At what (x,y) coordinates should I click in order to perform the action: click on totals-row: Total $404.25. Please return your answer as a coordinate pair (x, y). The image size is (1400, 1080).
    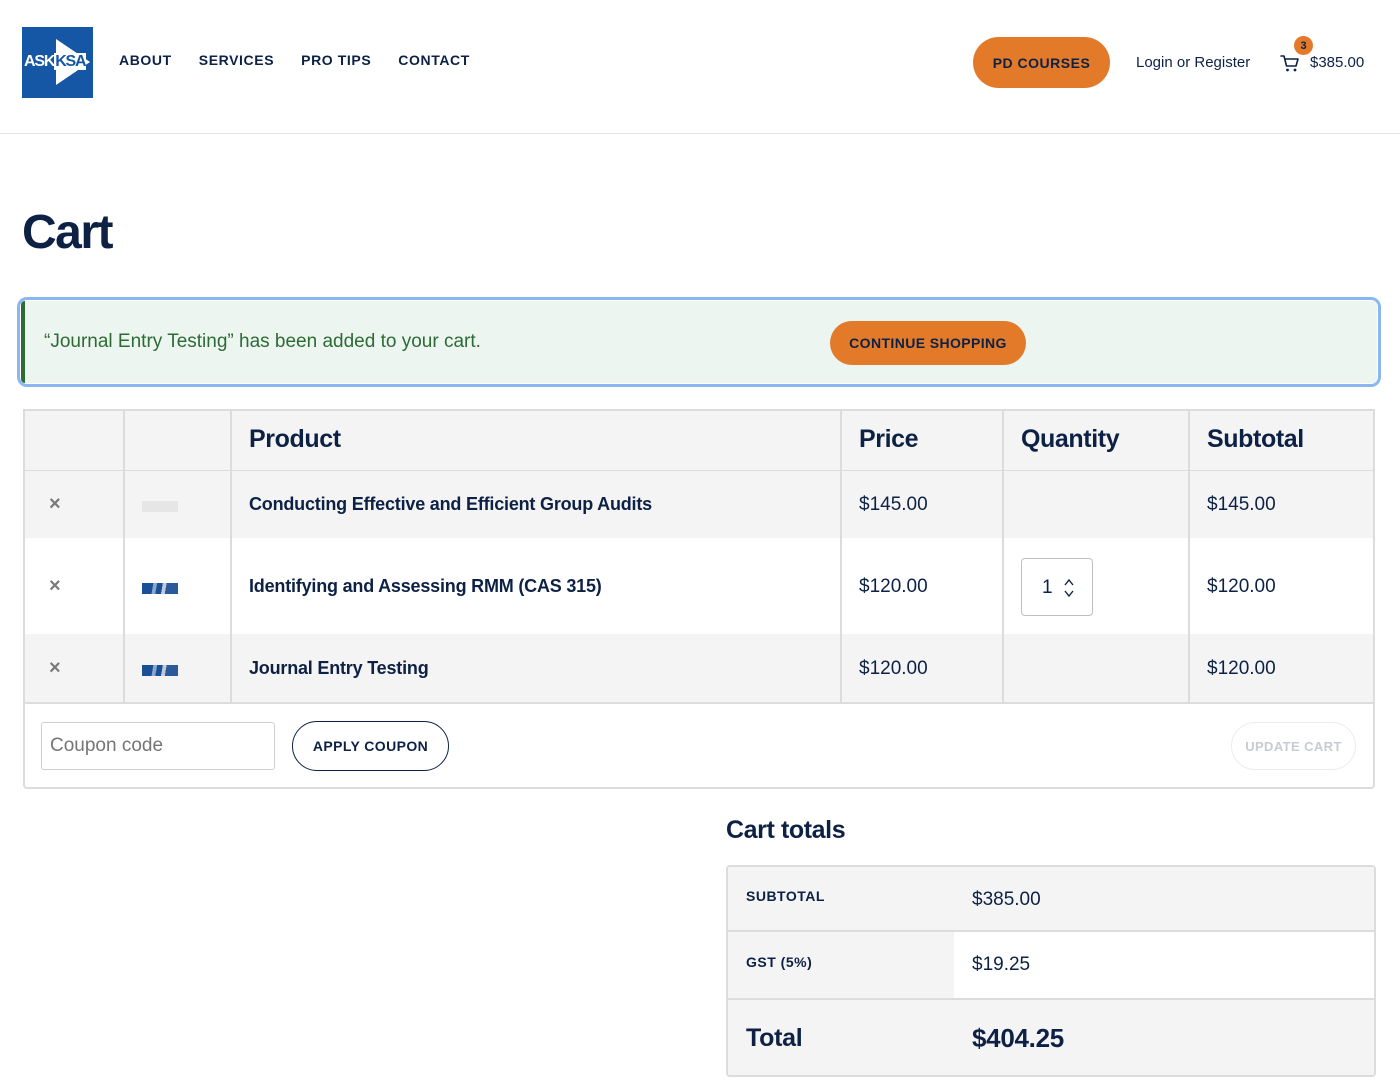
    Looking at the image, I should click on (1051, 1037).